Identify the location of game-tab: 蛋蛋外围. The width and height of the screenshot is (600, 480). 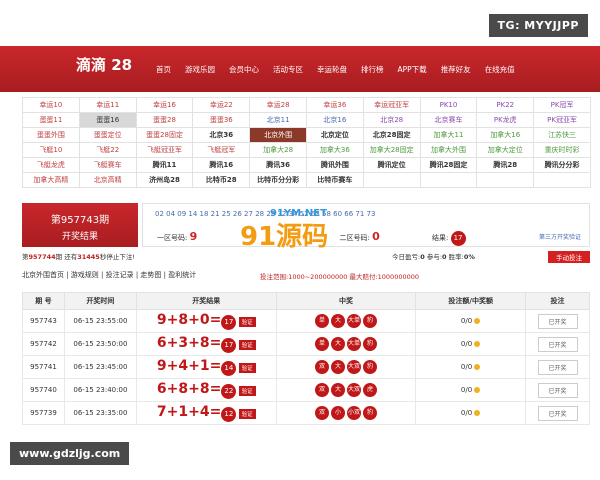
(51, 135).